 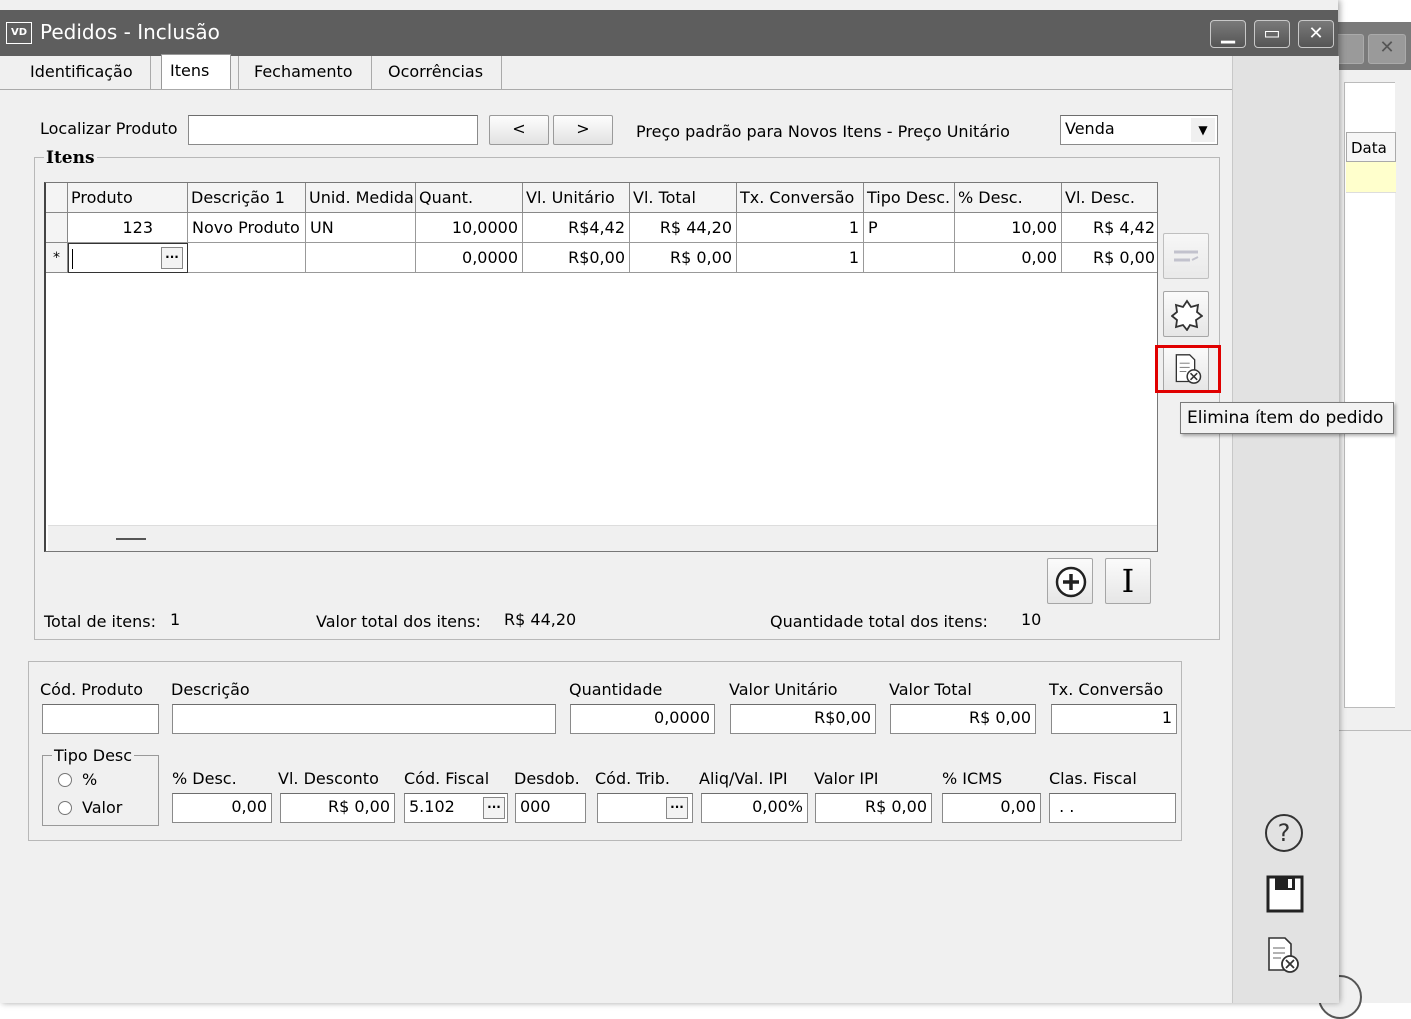 I want to click on valor-total-input: R$ 0,00, so click(x=963, y=719).